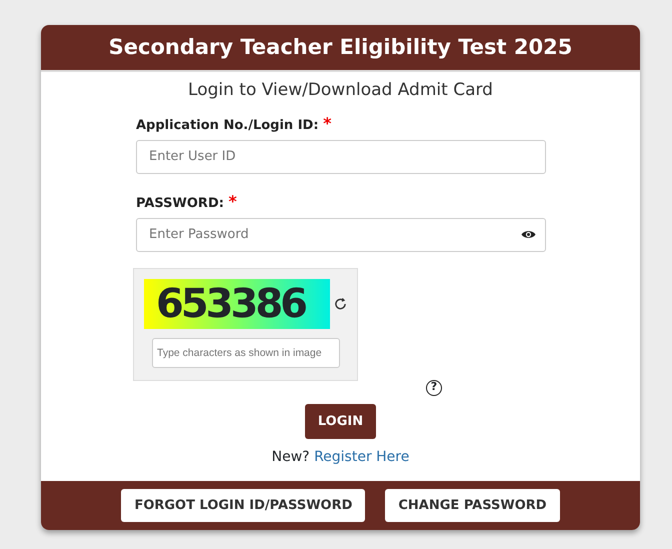 The height and width of the screenshot is (549, 672). I want to click on form-subtitle: Login to View/Download Admit Card, so click(340, 90).